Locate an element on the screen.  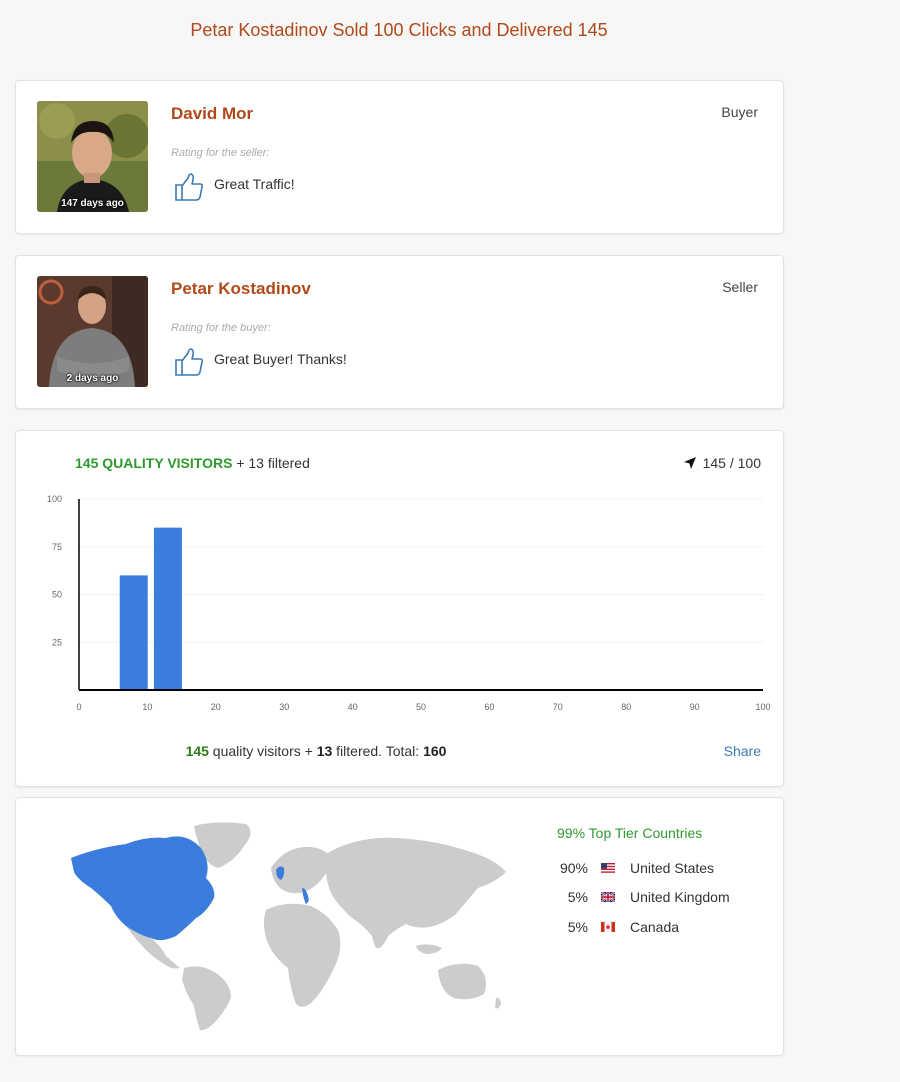
x-tick-label: 60 is located at coordinates (489, 707).